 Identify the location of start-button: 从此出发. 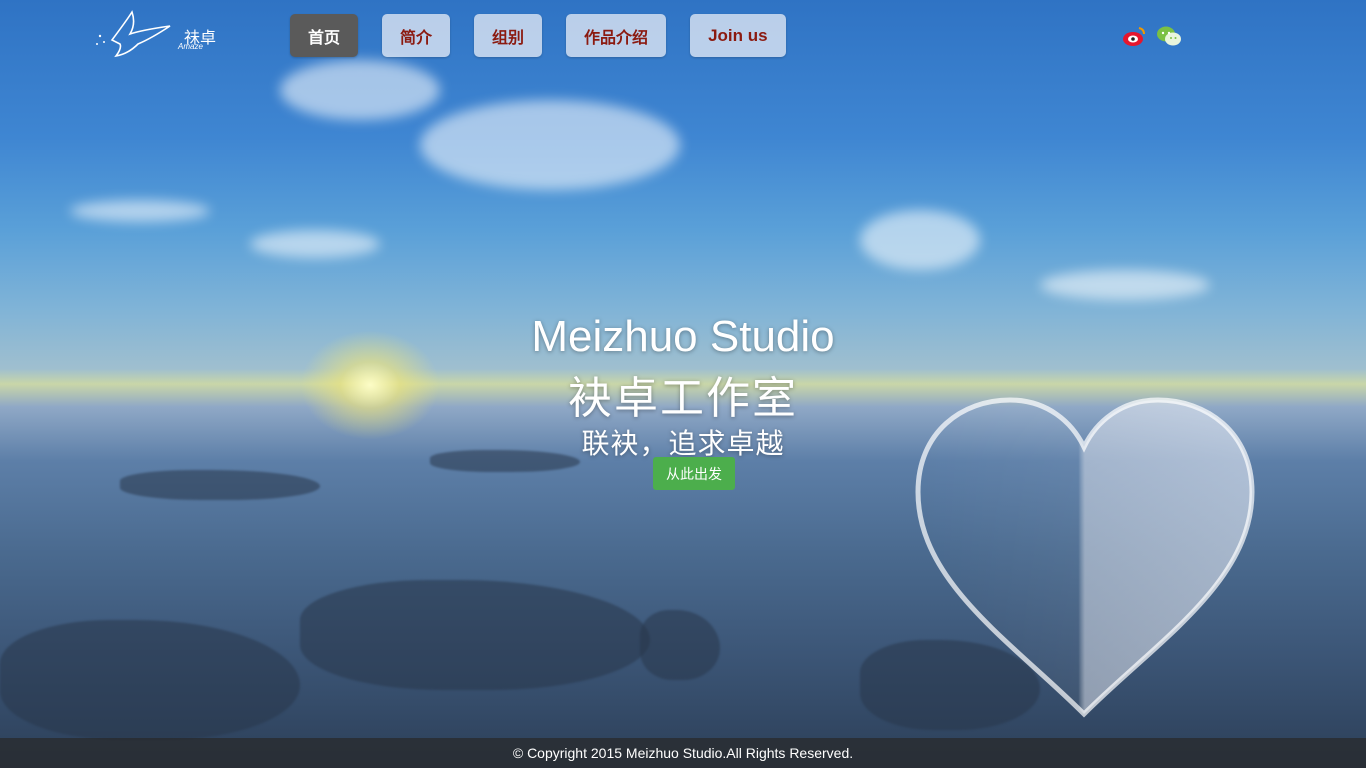
(694, 473).